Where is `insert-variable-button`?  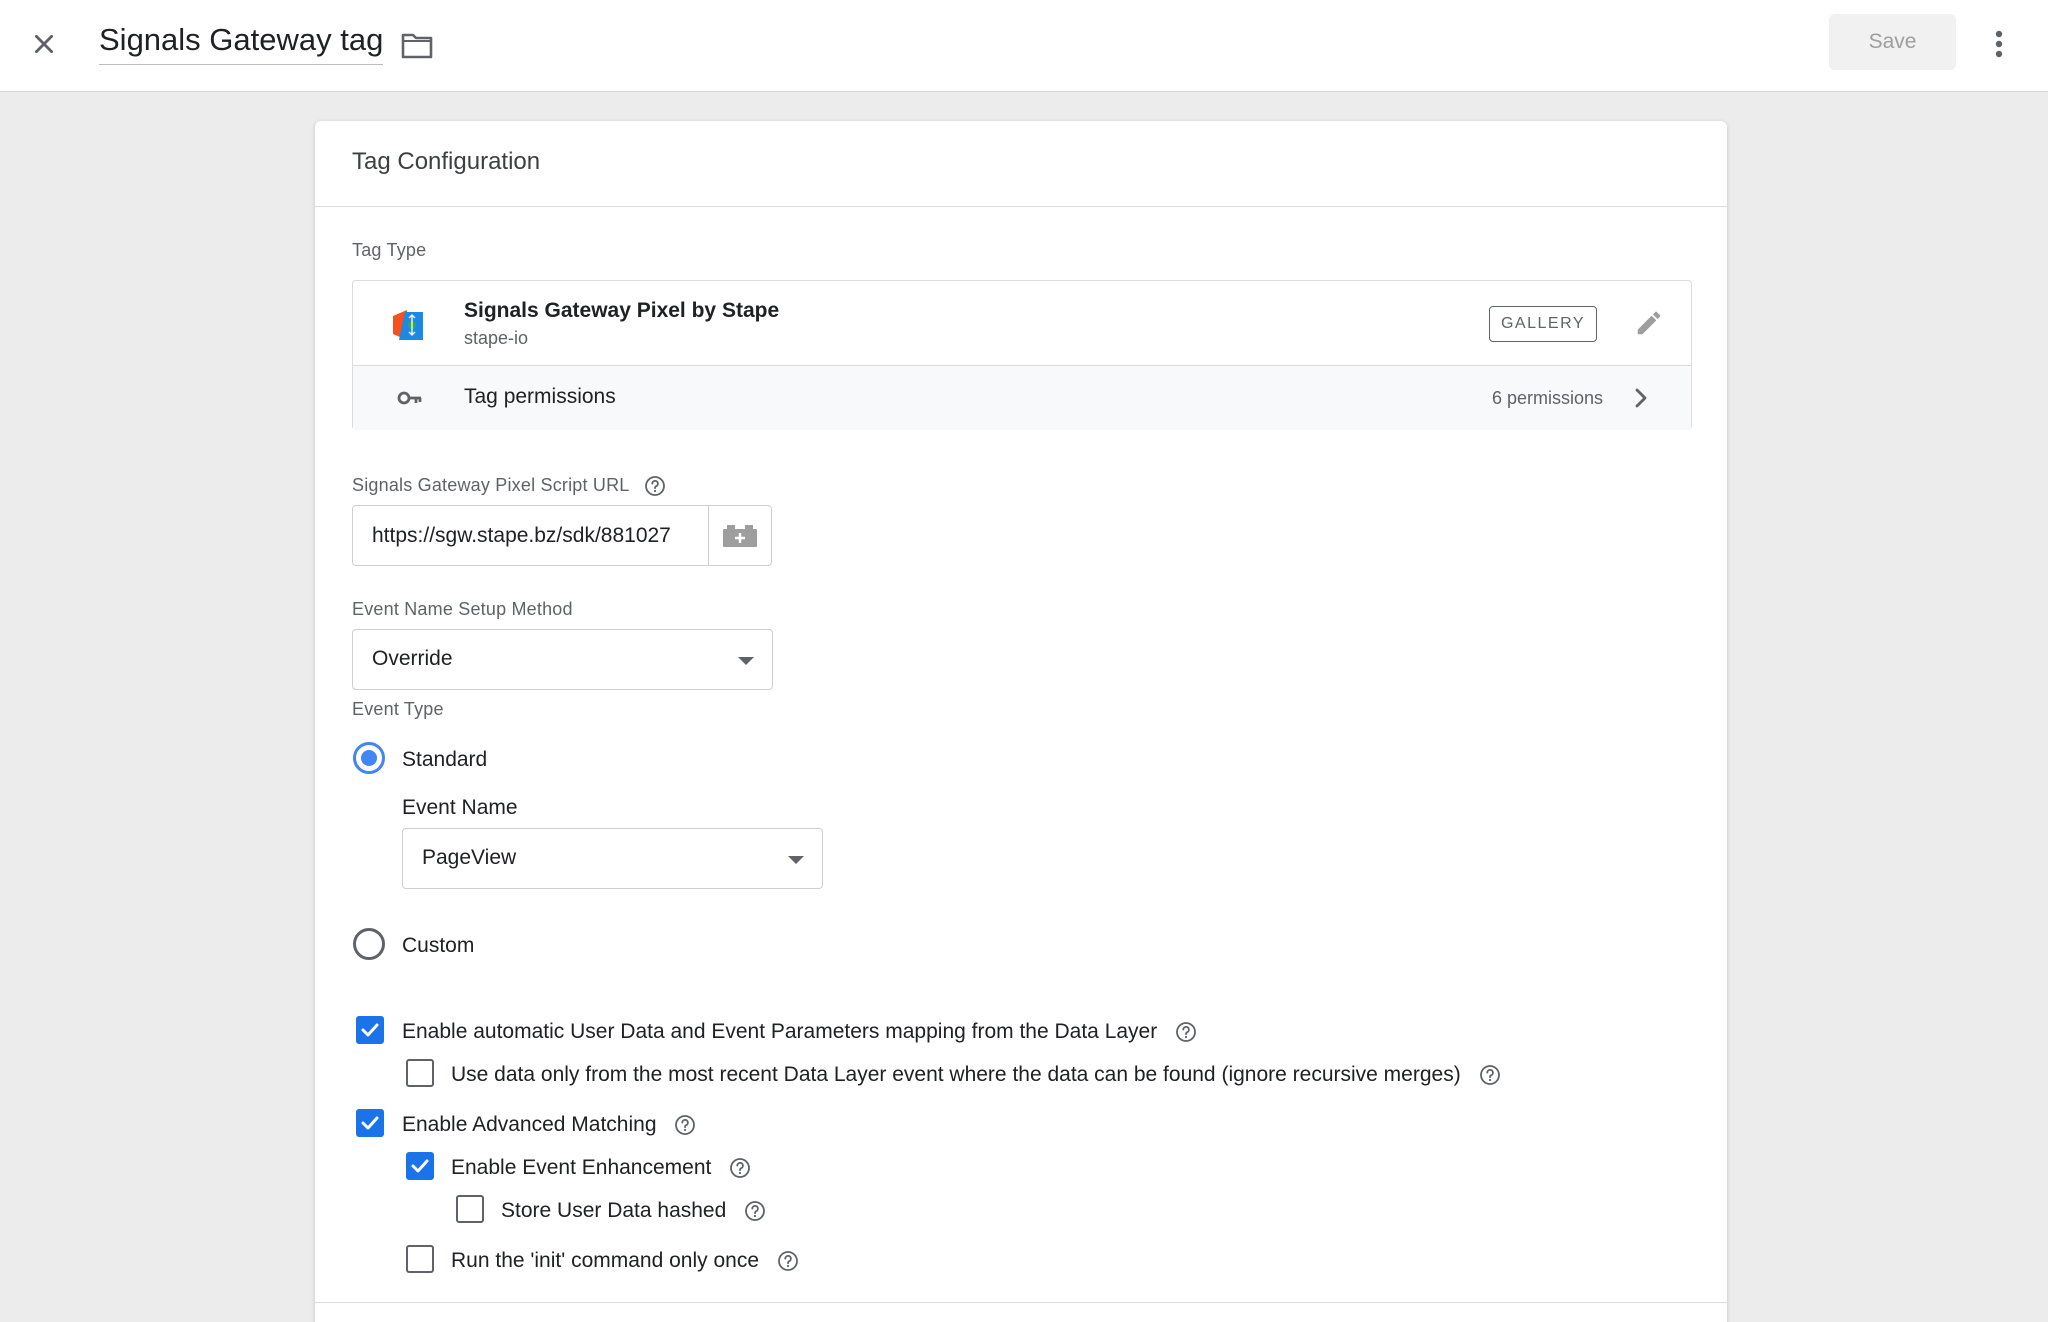
insert-variable-button is located at coordinates (739, 535).